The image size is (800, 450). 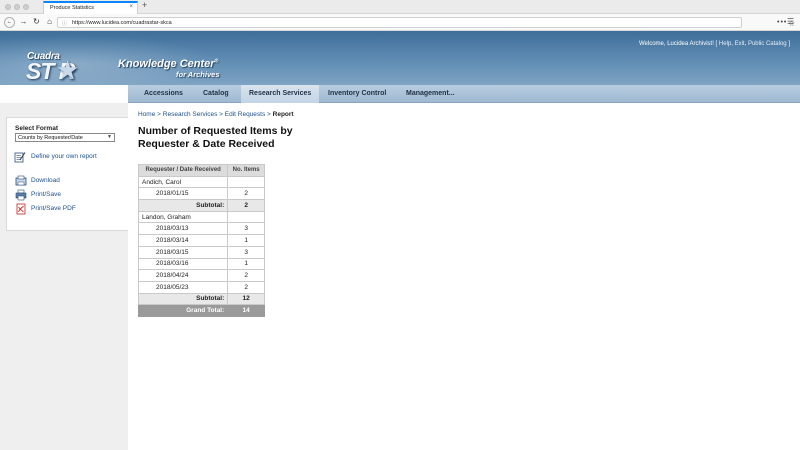 I want to click on nav-catalog: Catalog, so click(x=216, y=94).